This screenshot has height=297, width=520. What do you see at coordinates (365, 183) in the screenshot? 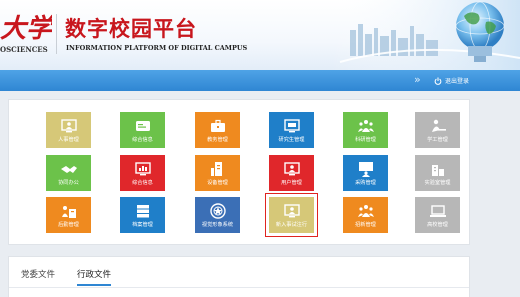
I see `app-tile-label: 采购管理` at bounding box center [365, 183].